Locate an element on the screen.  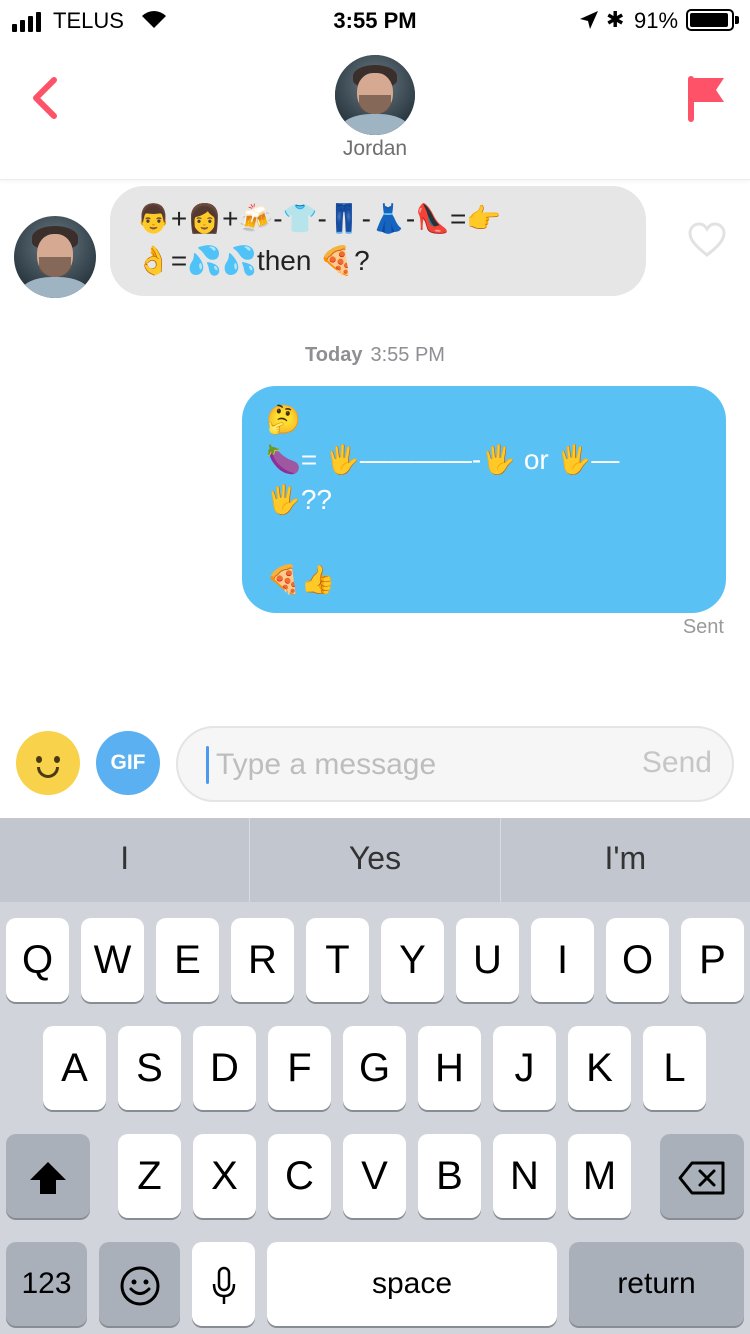
message-input is located at coordinates (406, 765).